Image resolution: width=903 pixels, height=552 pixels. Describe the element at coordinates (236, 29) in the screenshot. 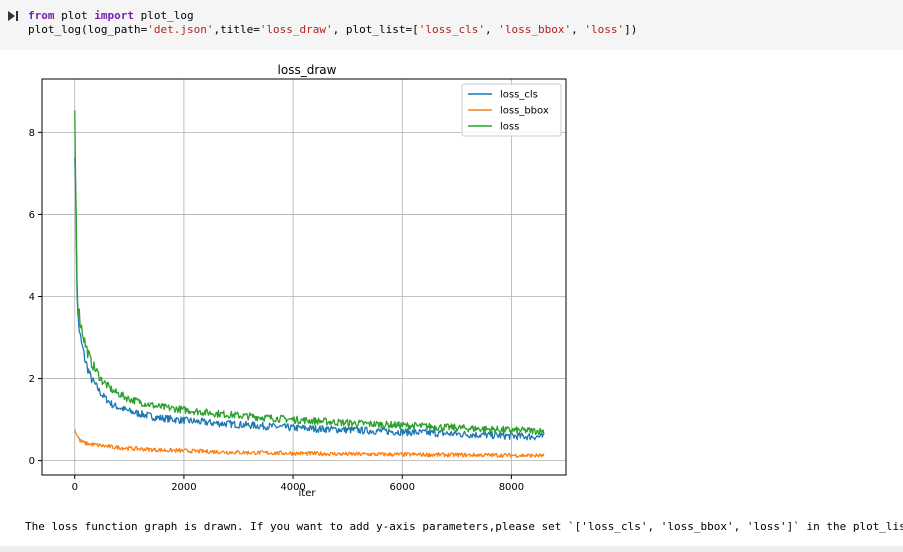

I see `code-text: ,title=` at that location.